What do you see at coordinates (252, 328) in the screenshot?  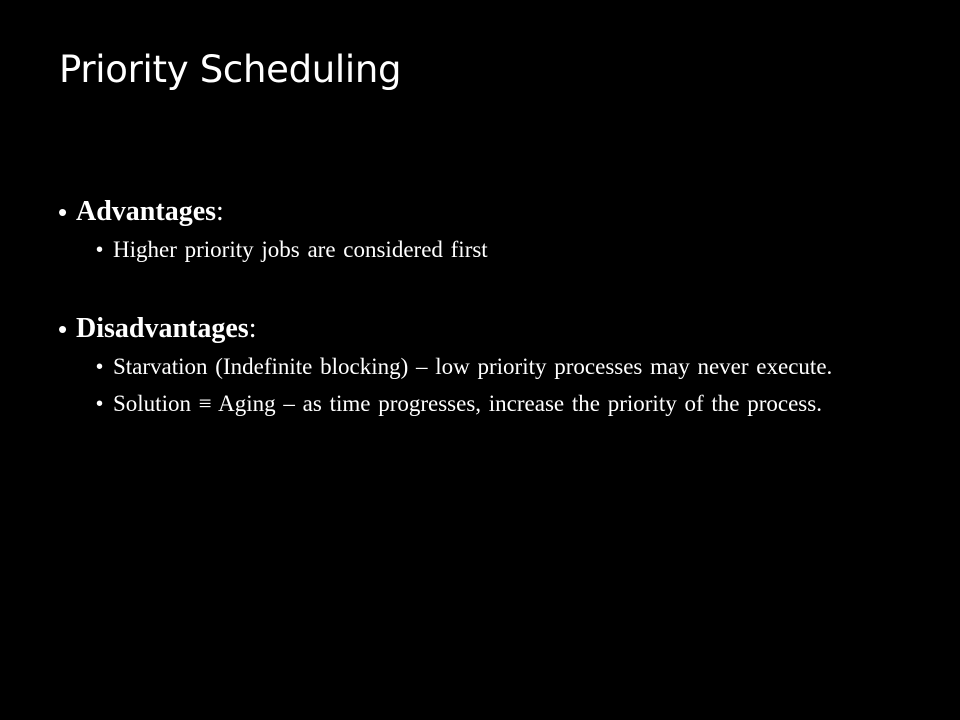 I see `disadvantages-colon: :` at bounding box center [252, 328].